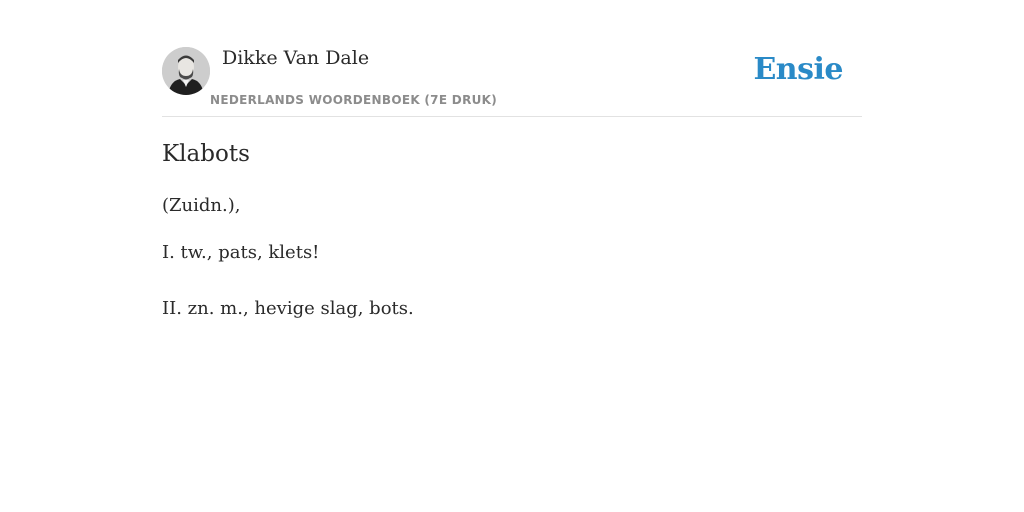  I want to click on dictionary-name: NEDERLANDS WOORDENBOEK (7E DRUK), so click(354, 100).